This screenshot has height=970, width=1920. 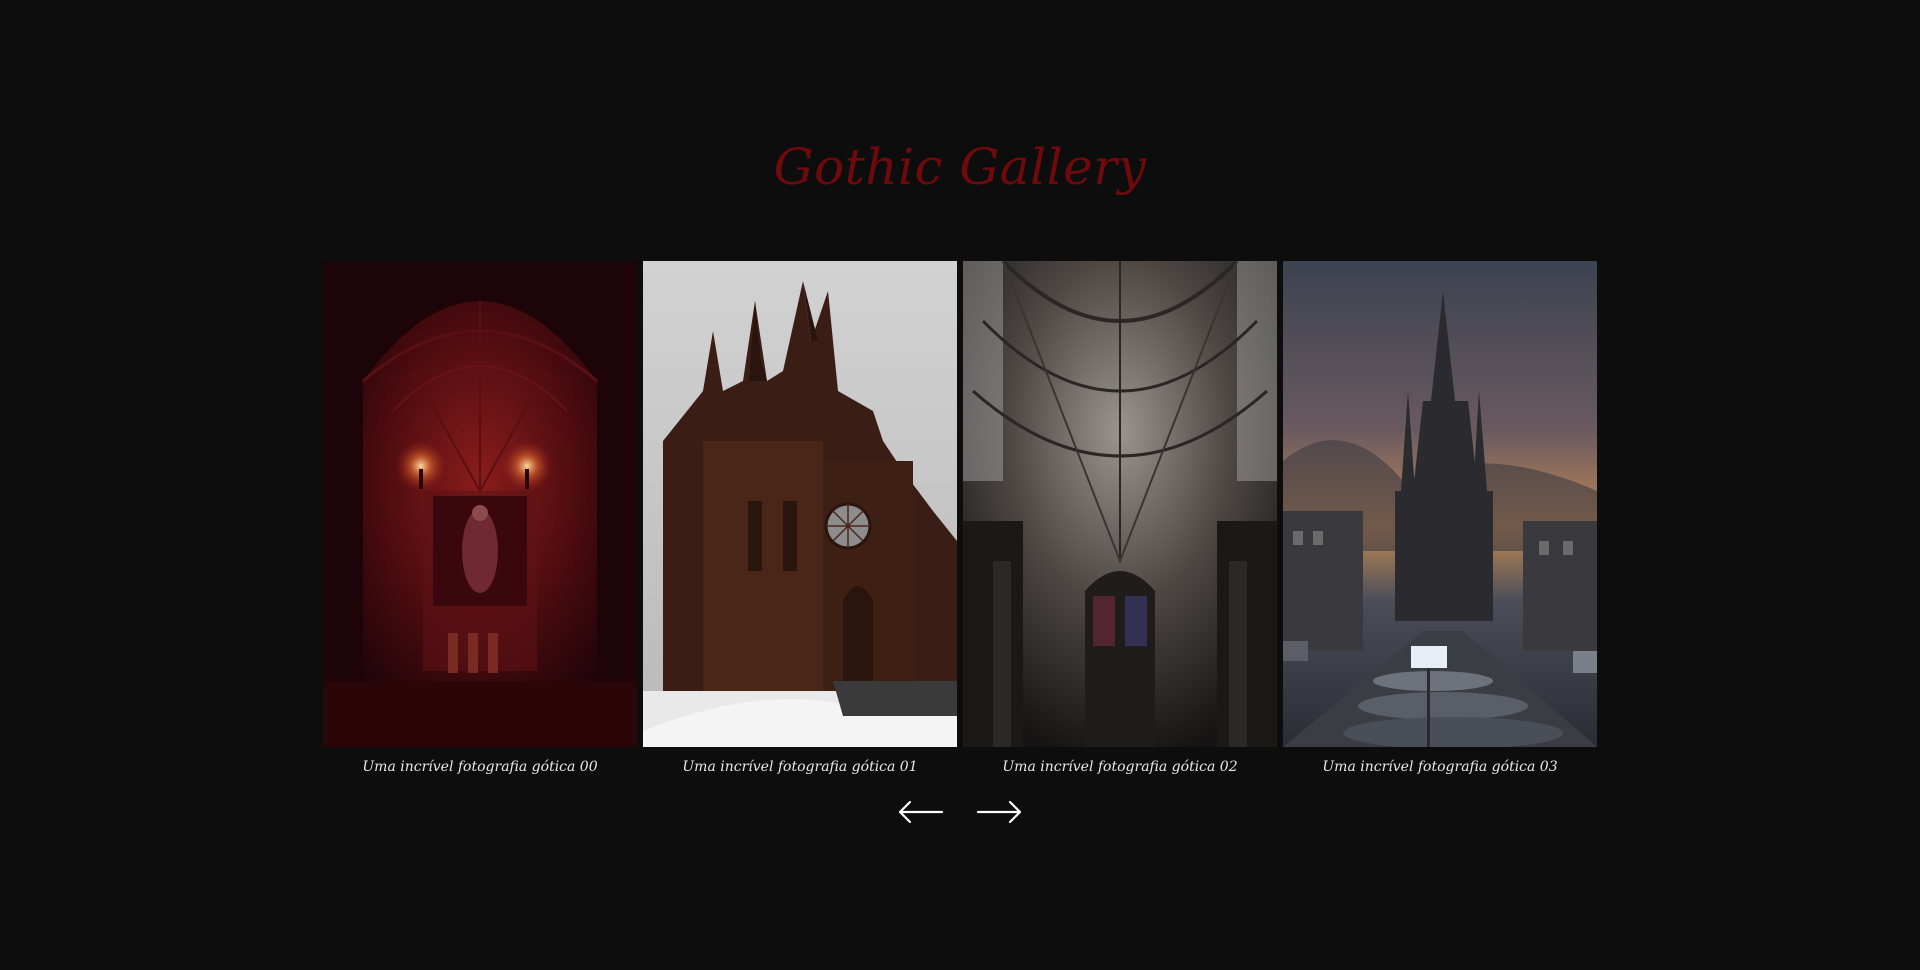 What do you see at coordinates (960, 167) in the screenshot?
I see `page-title: Gothic Gallery` at bounding box center [960, 167].